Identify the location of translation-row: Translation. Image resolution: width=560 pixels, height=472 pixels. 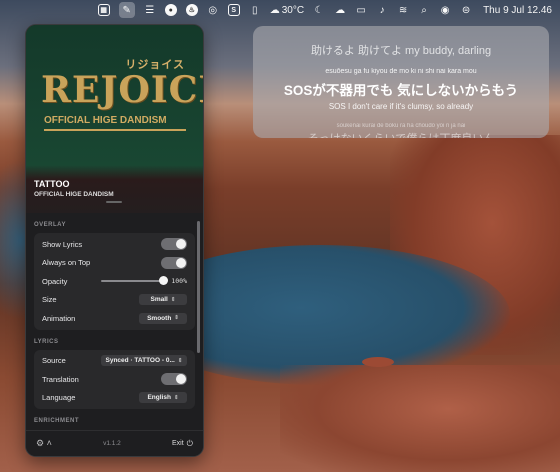
(114, 379).